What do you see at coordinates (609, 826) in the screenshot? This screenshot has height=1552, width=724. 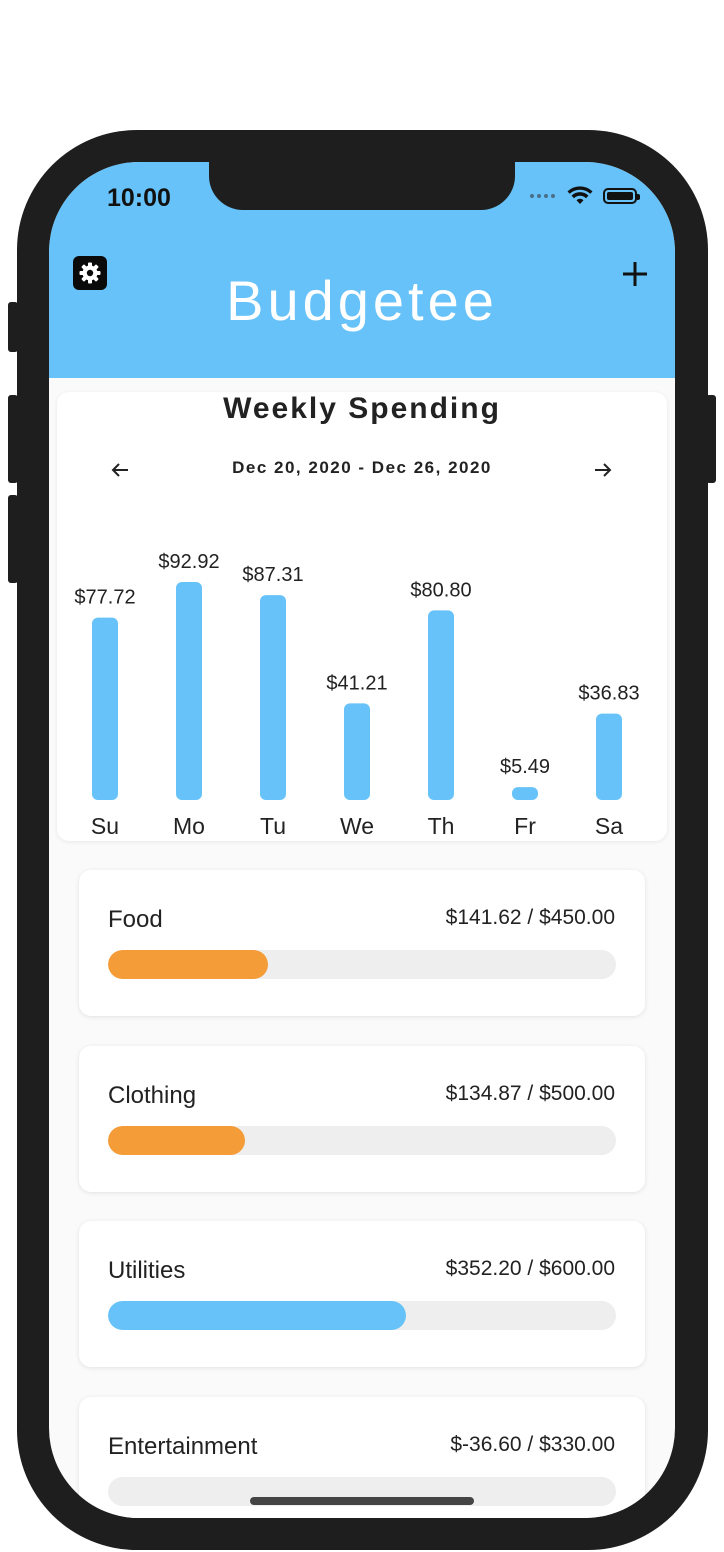 I see `day-label: Sa` at bounding box center [609, 826].